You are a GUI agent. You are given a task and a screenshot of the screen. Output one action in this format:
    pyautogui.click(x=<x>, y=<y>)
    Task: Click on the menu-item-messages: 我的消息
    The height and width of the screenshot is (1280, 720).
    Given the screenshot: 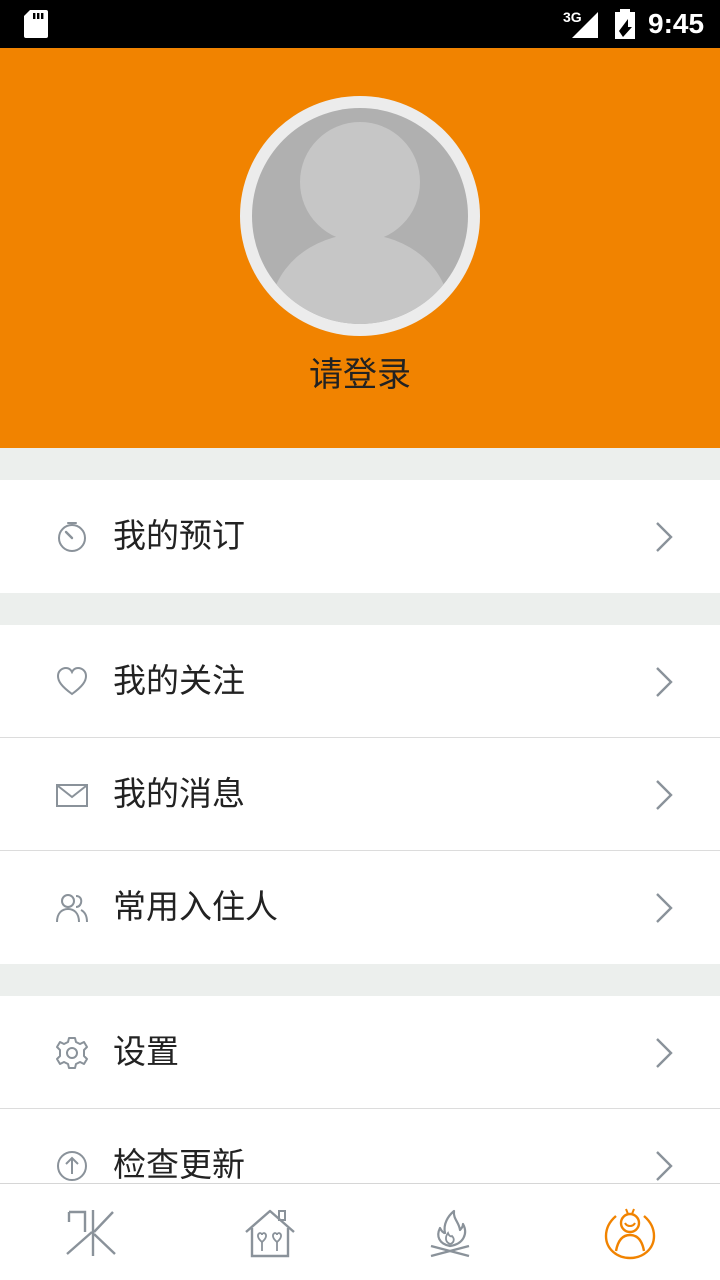 What is the action you would take?
    pyautogui.click(x=360, y=794)
    